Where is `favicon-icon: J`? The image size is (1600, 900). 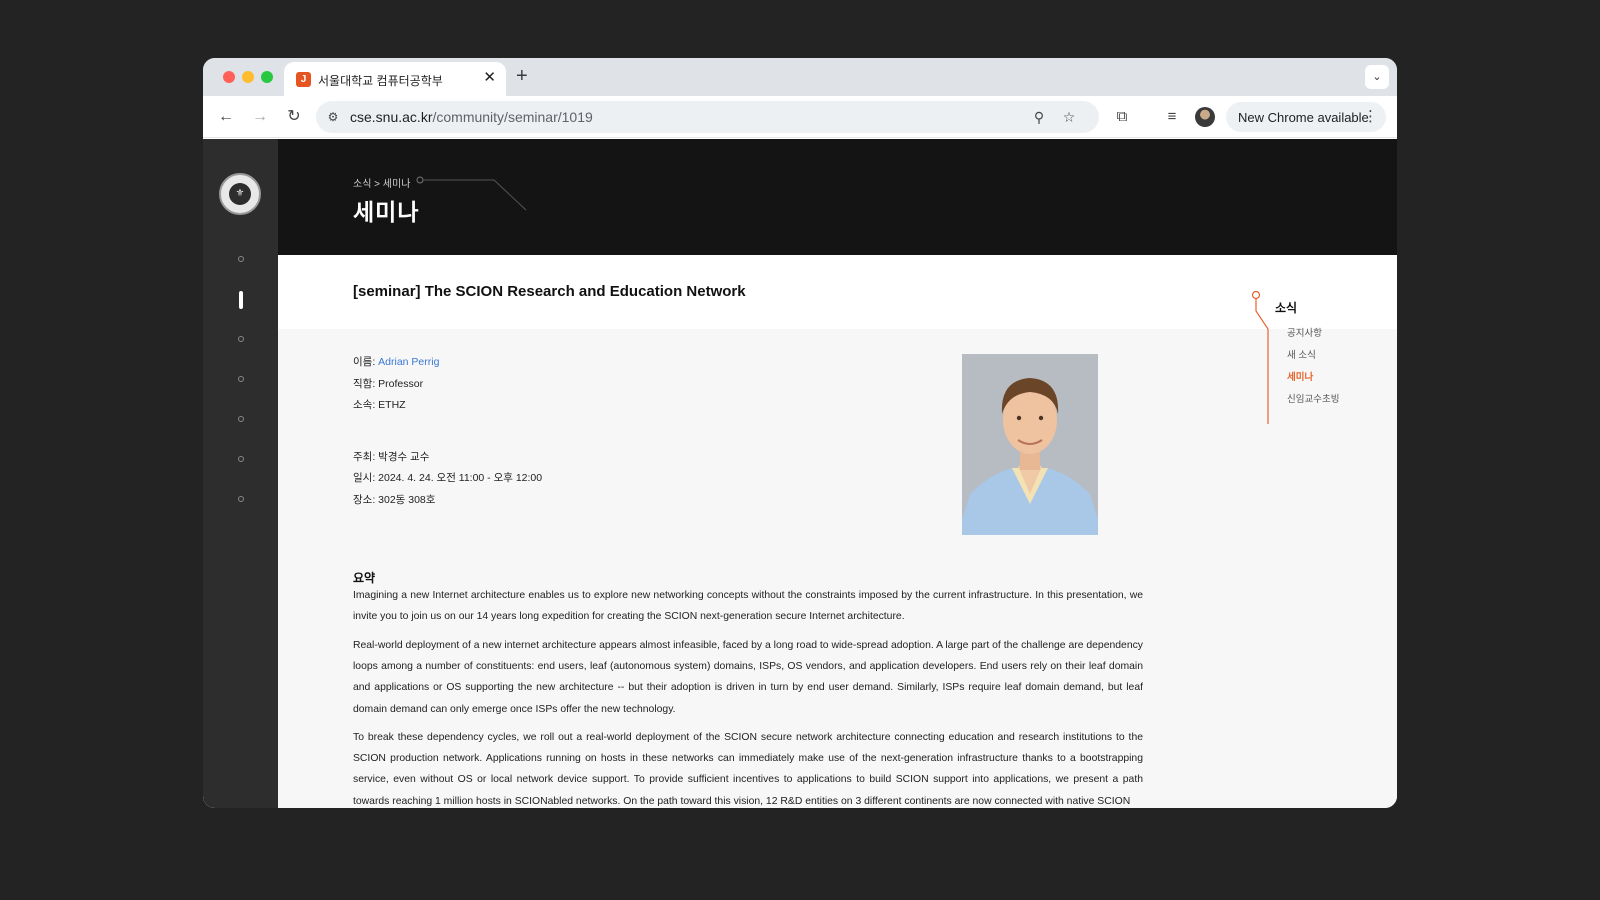 favicon-icon: J is located at coordinates (303, 79).